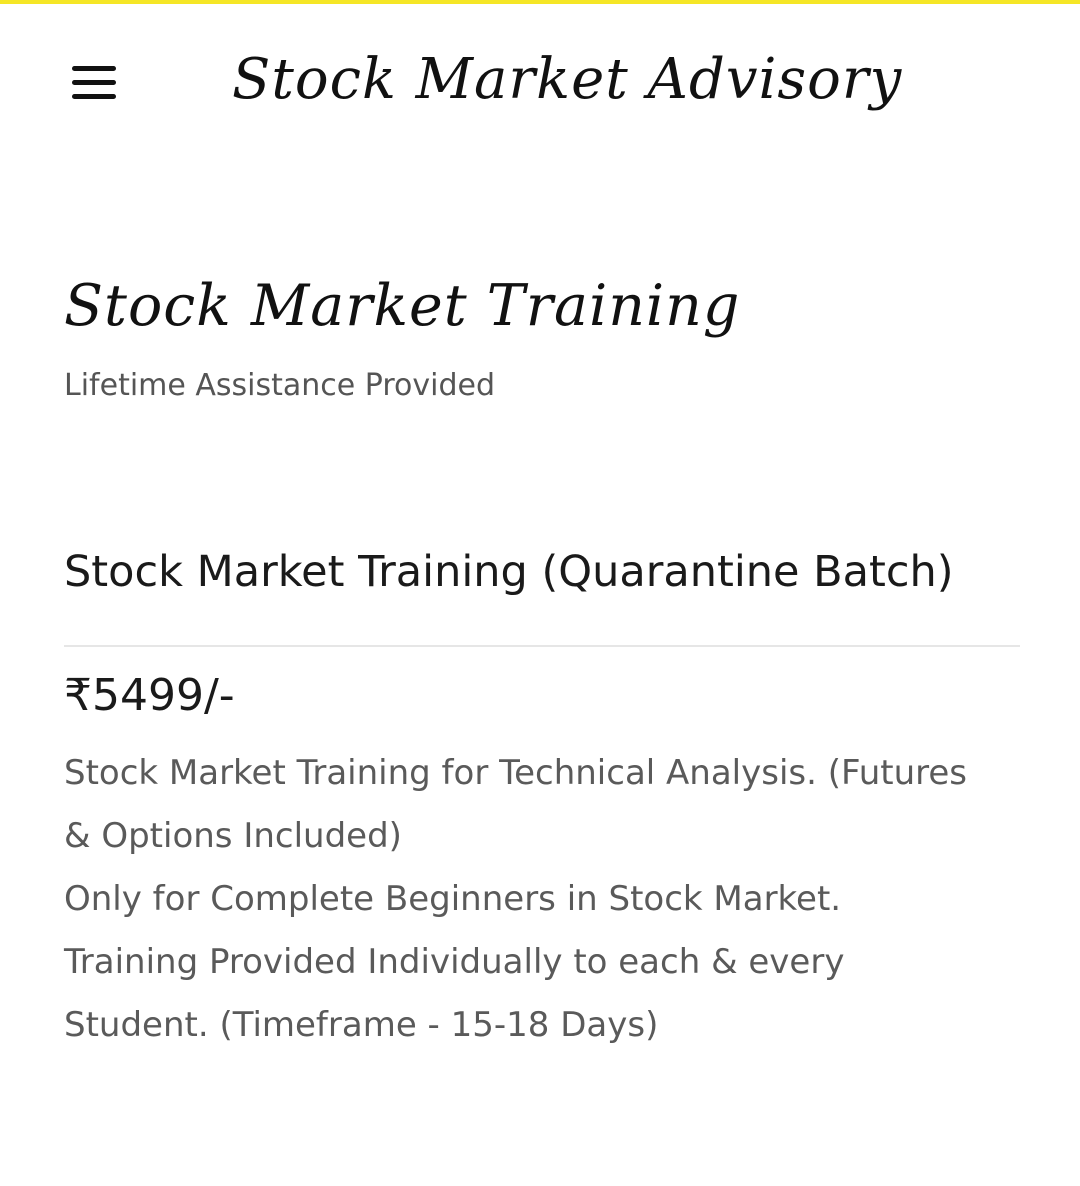  I want to click on menu-button, so click(94, 84).